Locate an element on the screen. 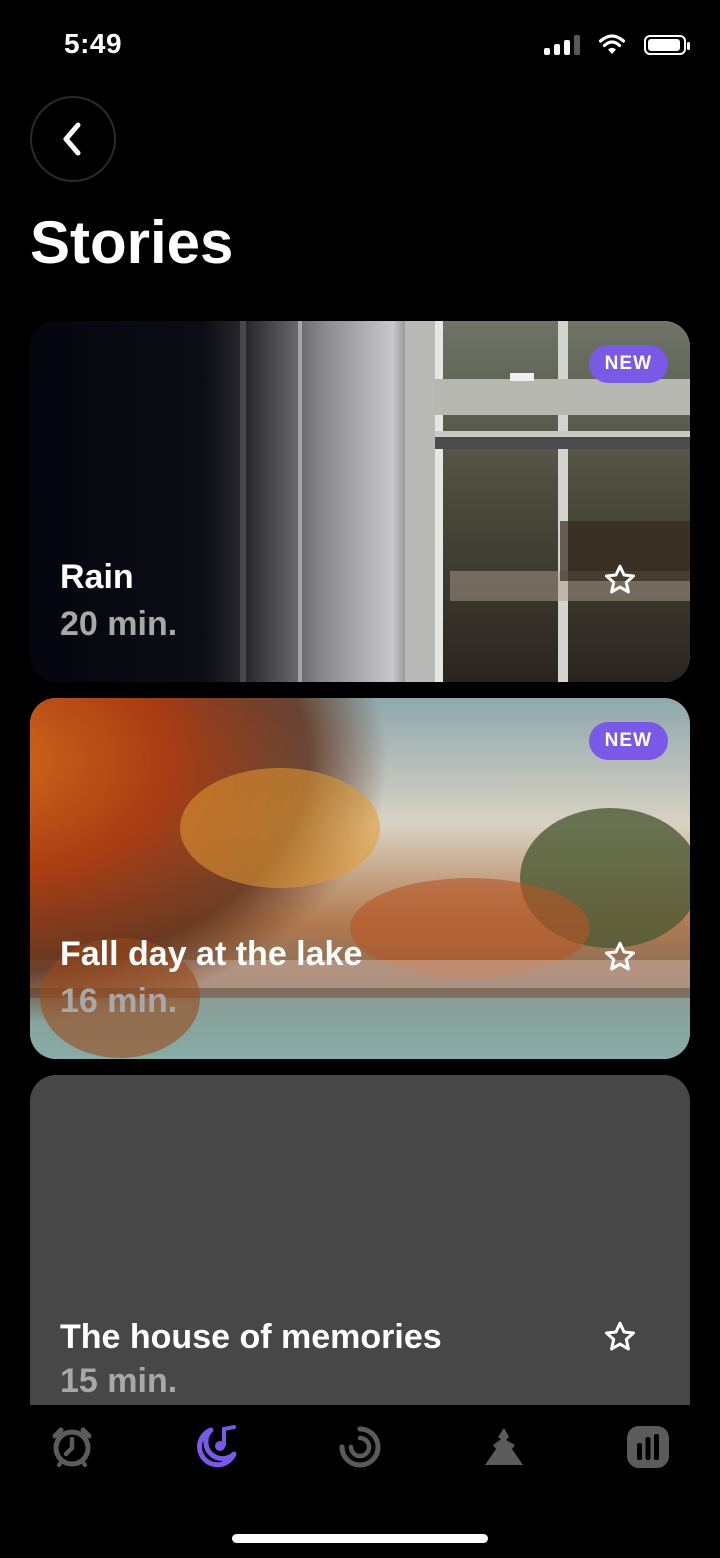 This screenshot has width=720, height=1558. back-button is located at coordinates (73, 139).